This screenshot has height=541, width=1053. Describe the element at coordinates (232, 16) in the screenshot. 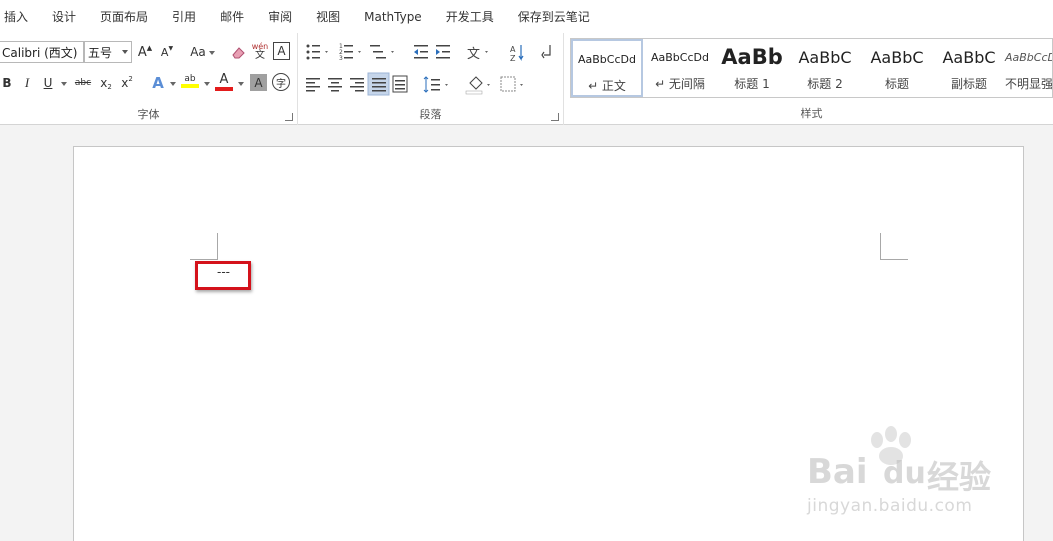

I see `tab-mailings: 邮件` at that location.